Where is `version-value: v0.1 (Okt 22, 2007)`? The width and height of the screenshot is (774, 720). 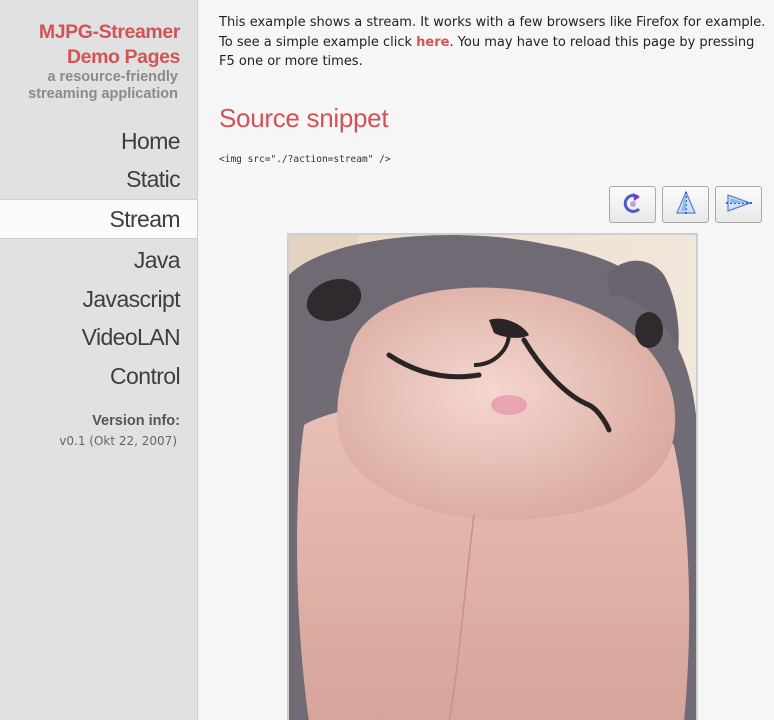 version-value: v0.1 (Okt 22, 2007) is located at coordinates (118, 441).